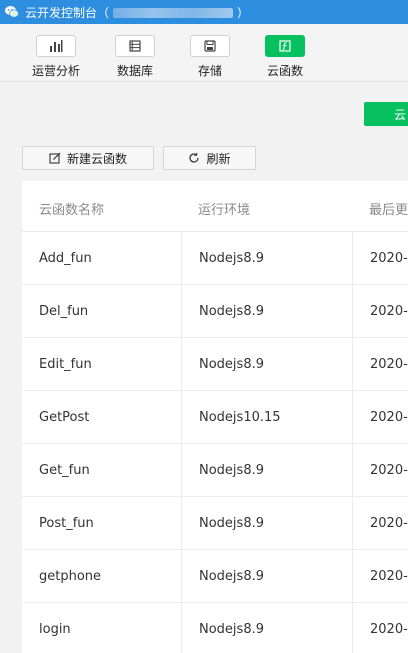 Image resolution: width=408 pixels, height=653 pixels. Describe the element at coordinates (210, 46) in the screenshot. I see `save-icon` at that location.